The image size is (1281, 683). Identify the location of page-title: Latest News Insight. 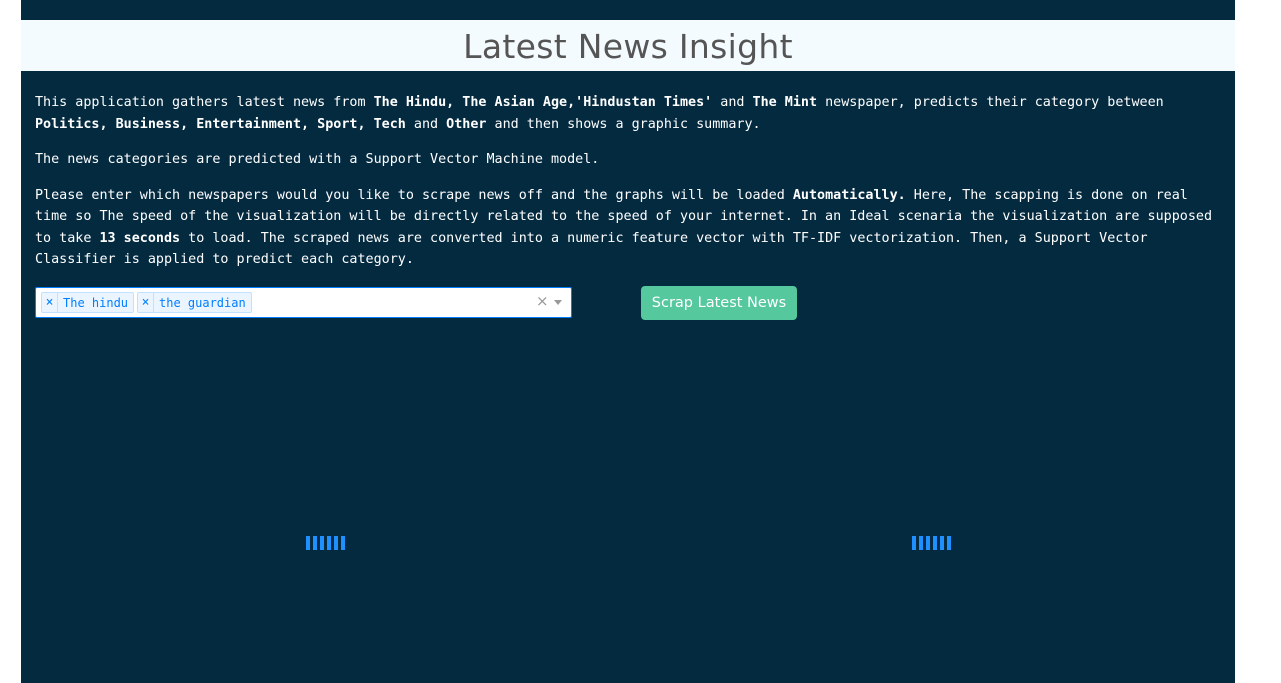
(628, 46).